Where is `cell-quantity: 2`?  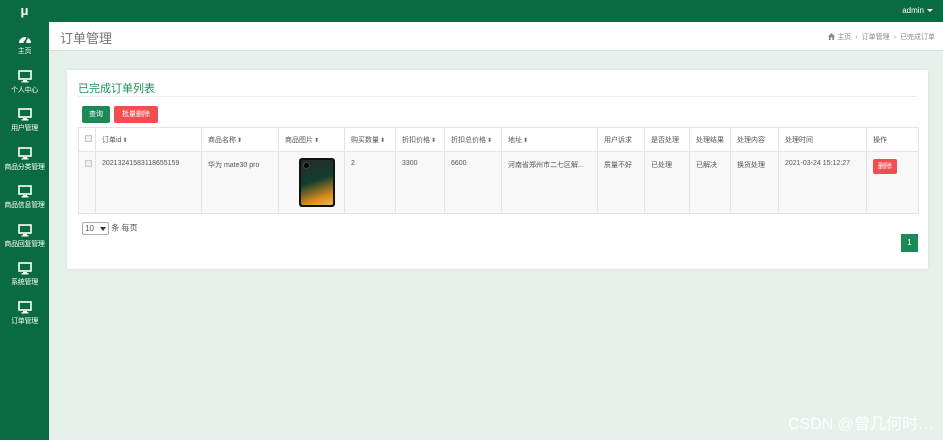 cell-quantity: 2 is located at coordinates (370, 182).